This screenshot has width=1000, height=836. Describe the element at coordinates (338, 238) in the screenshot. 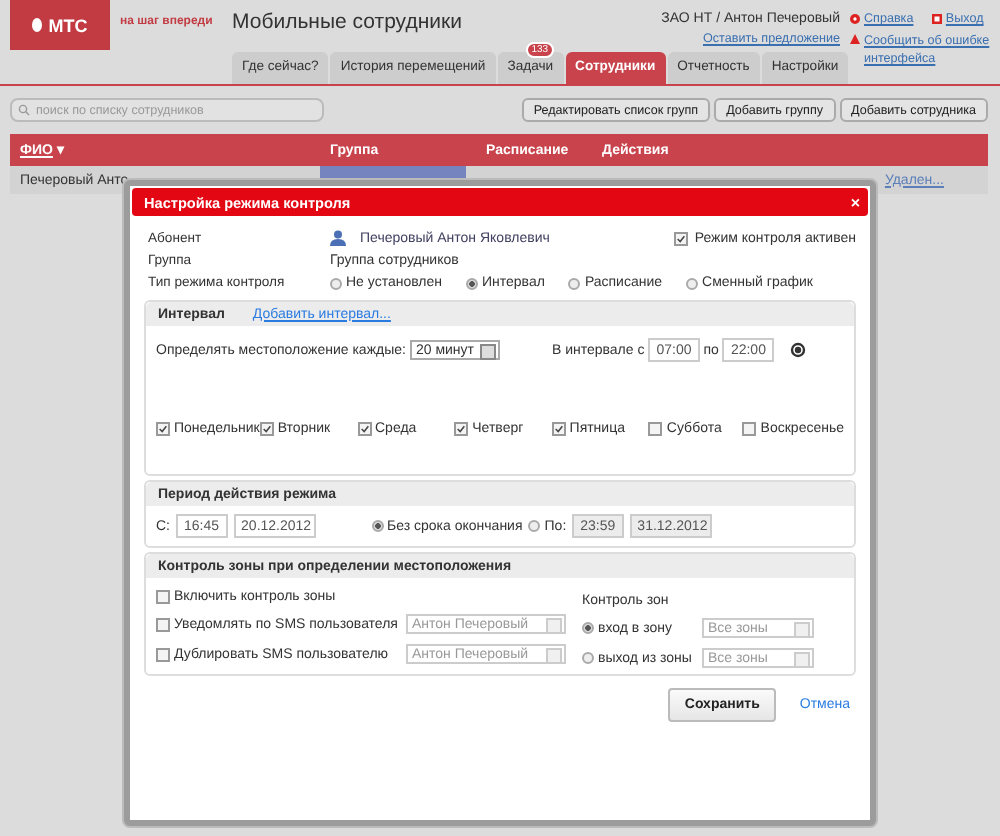

I see `person-icon` at that location.